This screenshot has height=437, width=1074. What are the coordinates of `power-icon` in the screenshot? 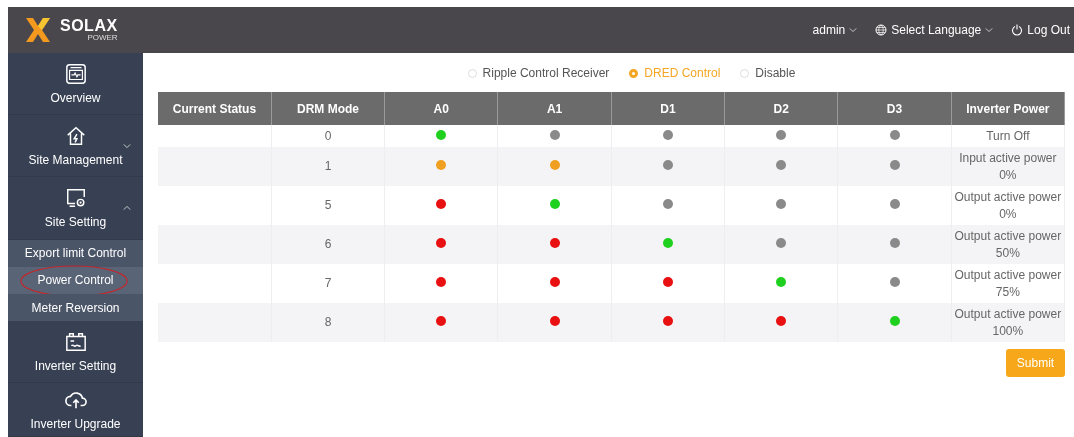 It's located at (1017, 30).